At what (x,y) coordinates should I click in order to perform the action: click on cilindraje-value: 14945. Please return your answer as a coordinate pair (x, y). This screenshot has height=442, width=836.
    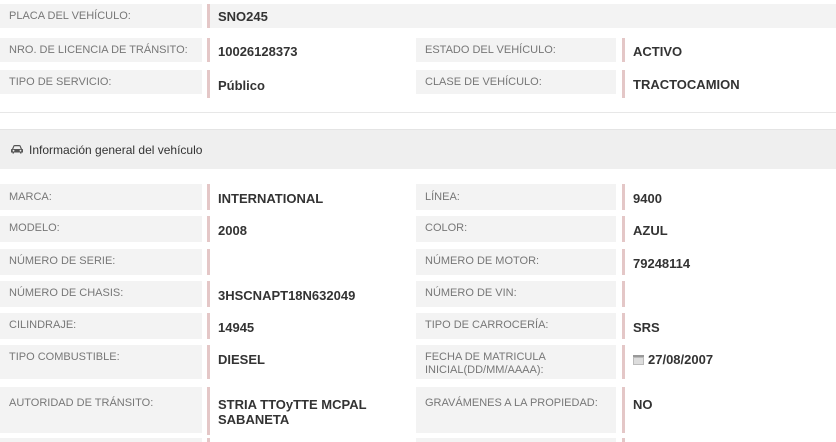
    Looking at the image, I should click on (307, 326).